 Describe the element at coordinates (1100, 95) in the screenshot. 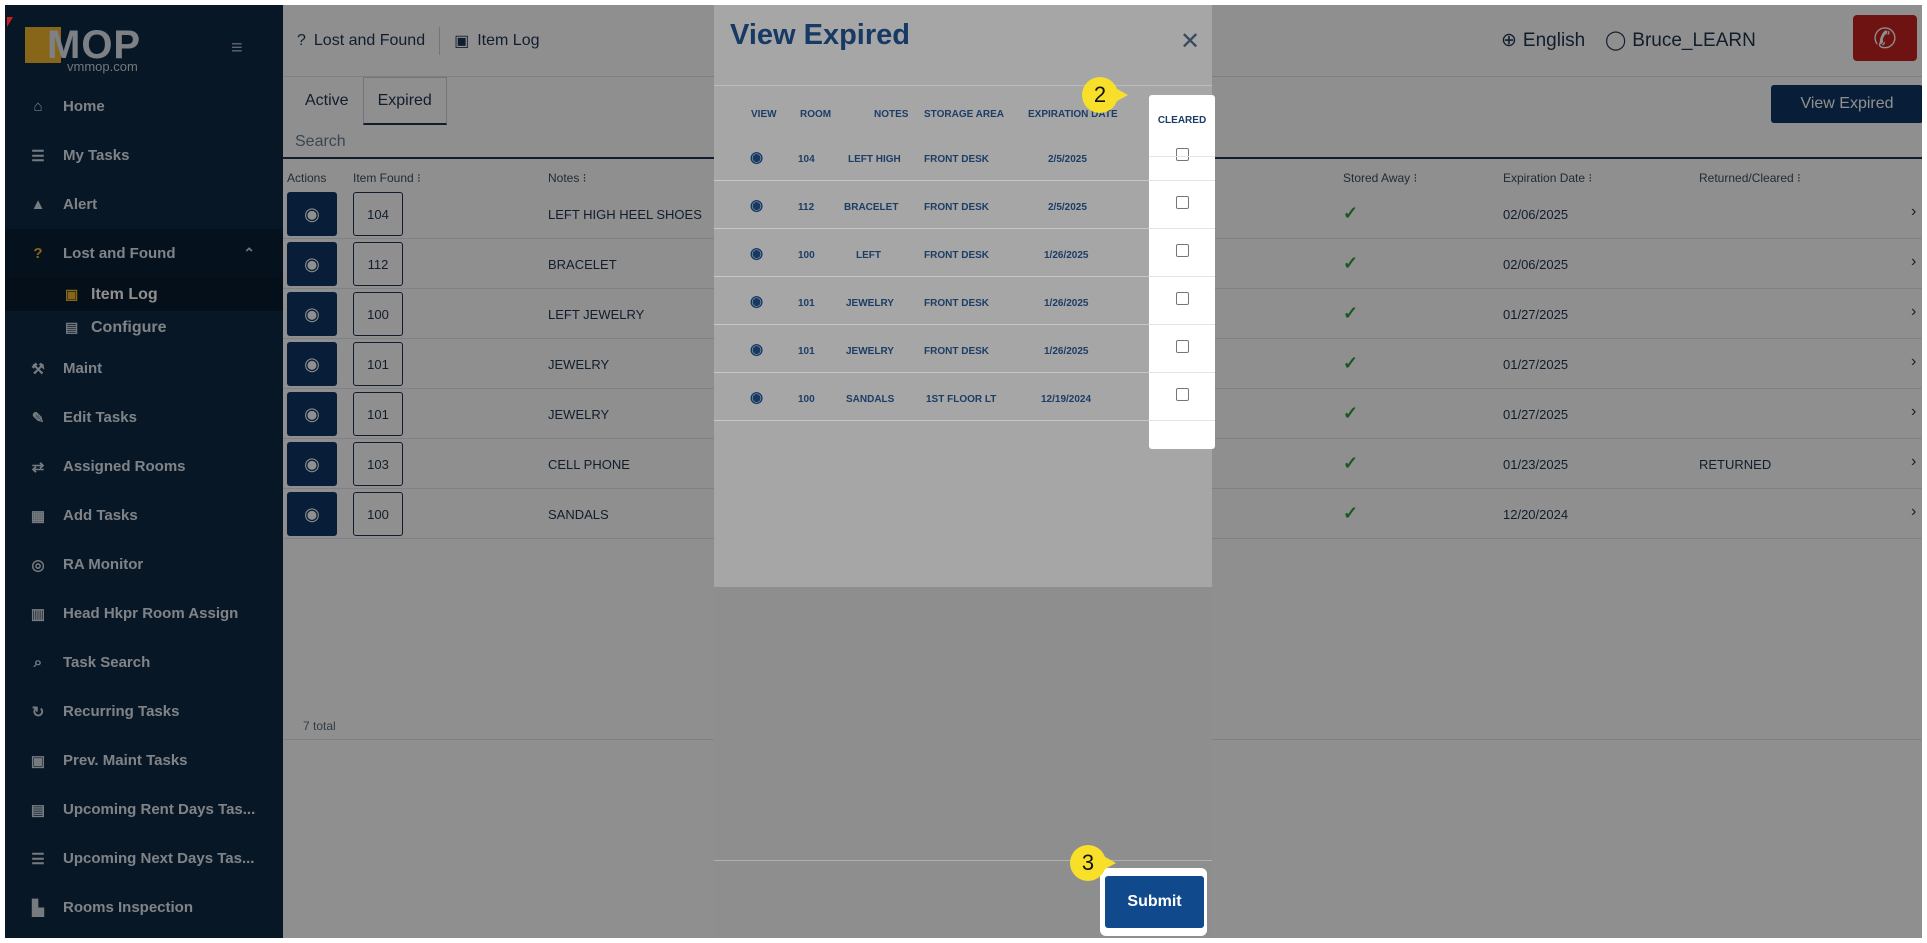

I see `callout-number: 2` at that location.